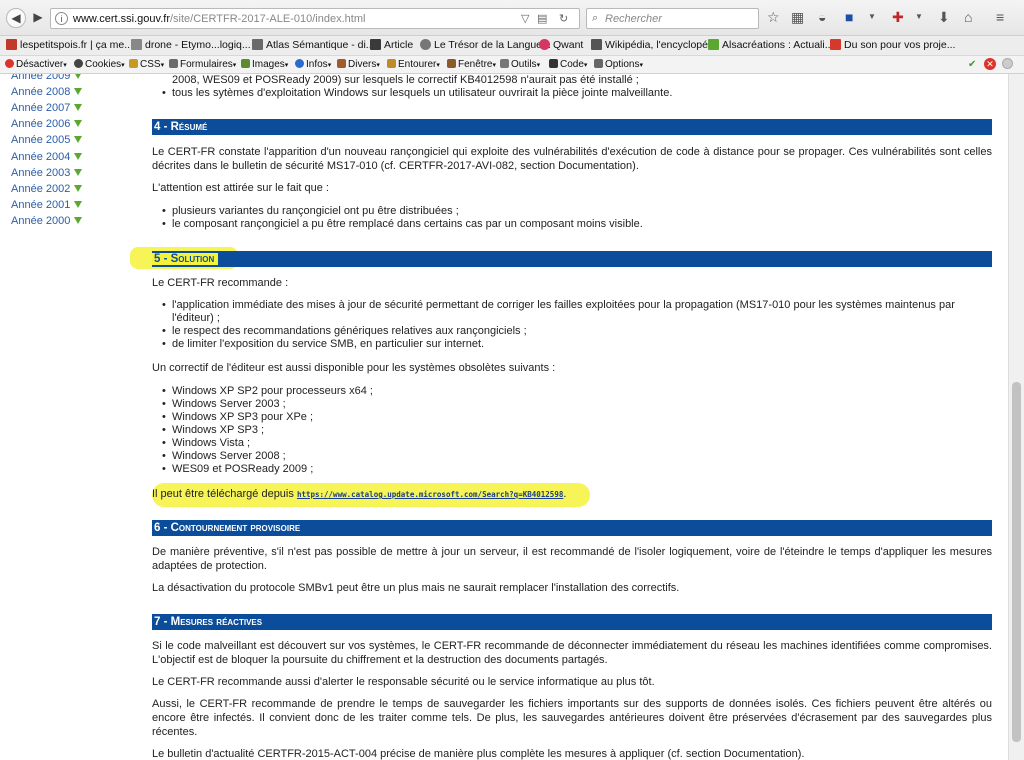 Image resolution: width=1024 pixels, height=760 pixels. I want to click on dropdown-icon: ▽, so click(525, 18).